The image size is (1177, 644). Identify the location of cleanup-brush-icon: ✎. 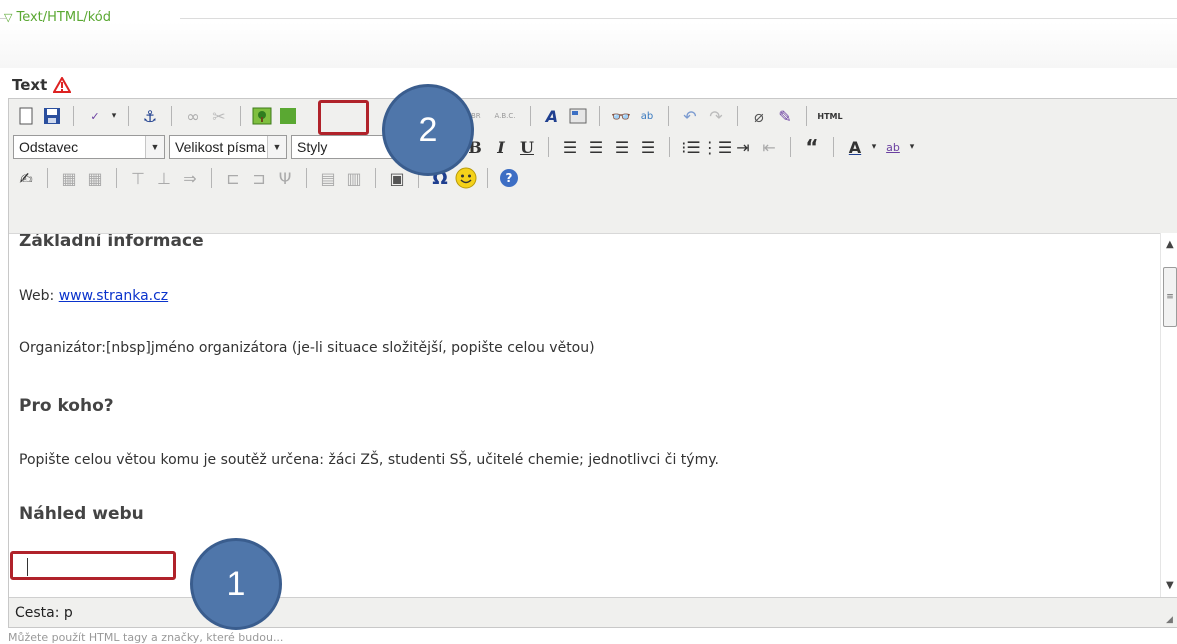
(785, 116).